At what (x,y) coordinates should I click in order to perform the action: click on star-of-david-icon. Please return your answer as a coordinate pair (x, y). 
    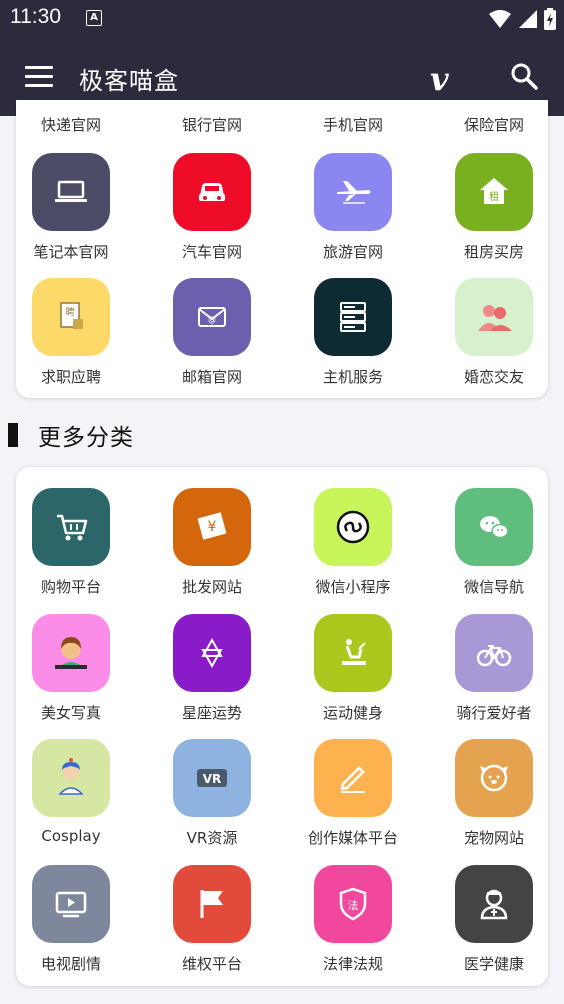
    Looking at the image, I should click on (212, 652).